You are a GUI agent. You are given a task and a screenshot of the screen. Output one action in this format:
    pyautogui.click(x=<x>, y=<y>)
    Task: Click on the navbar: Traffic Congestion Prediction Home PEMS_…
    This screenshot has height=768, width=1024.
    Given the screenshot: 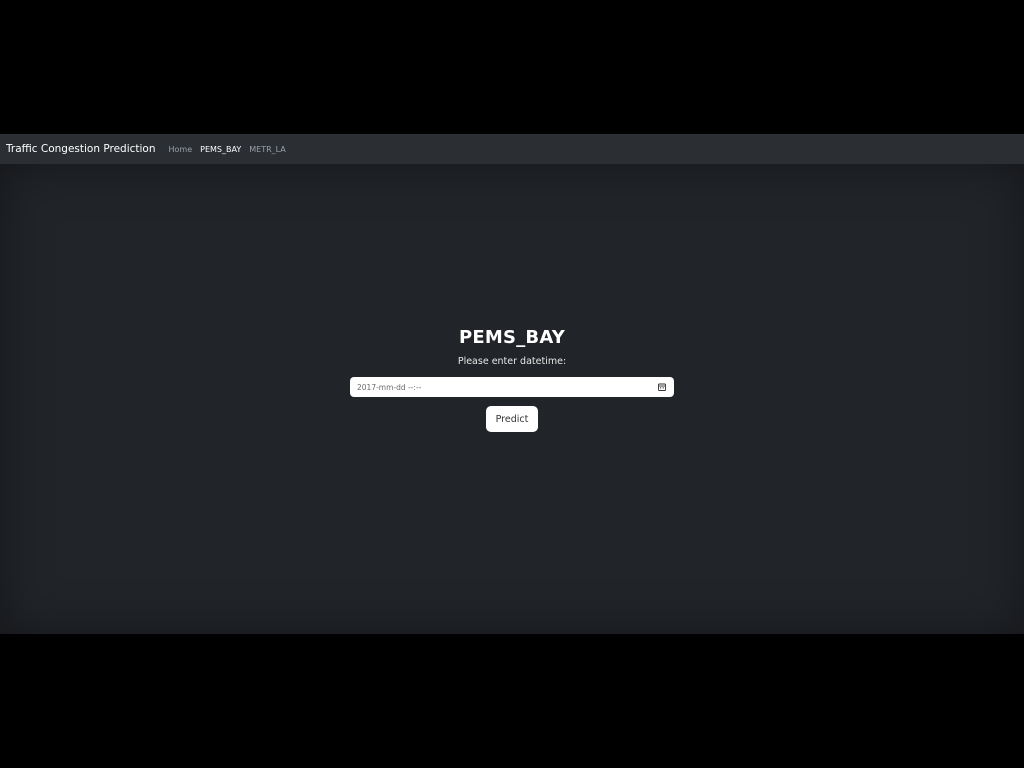 What is the action you would take?
    pyautogui.click(x=512, y=149)
    